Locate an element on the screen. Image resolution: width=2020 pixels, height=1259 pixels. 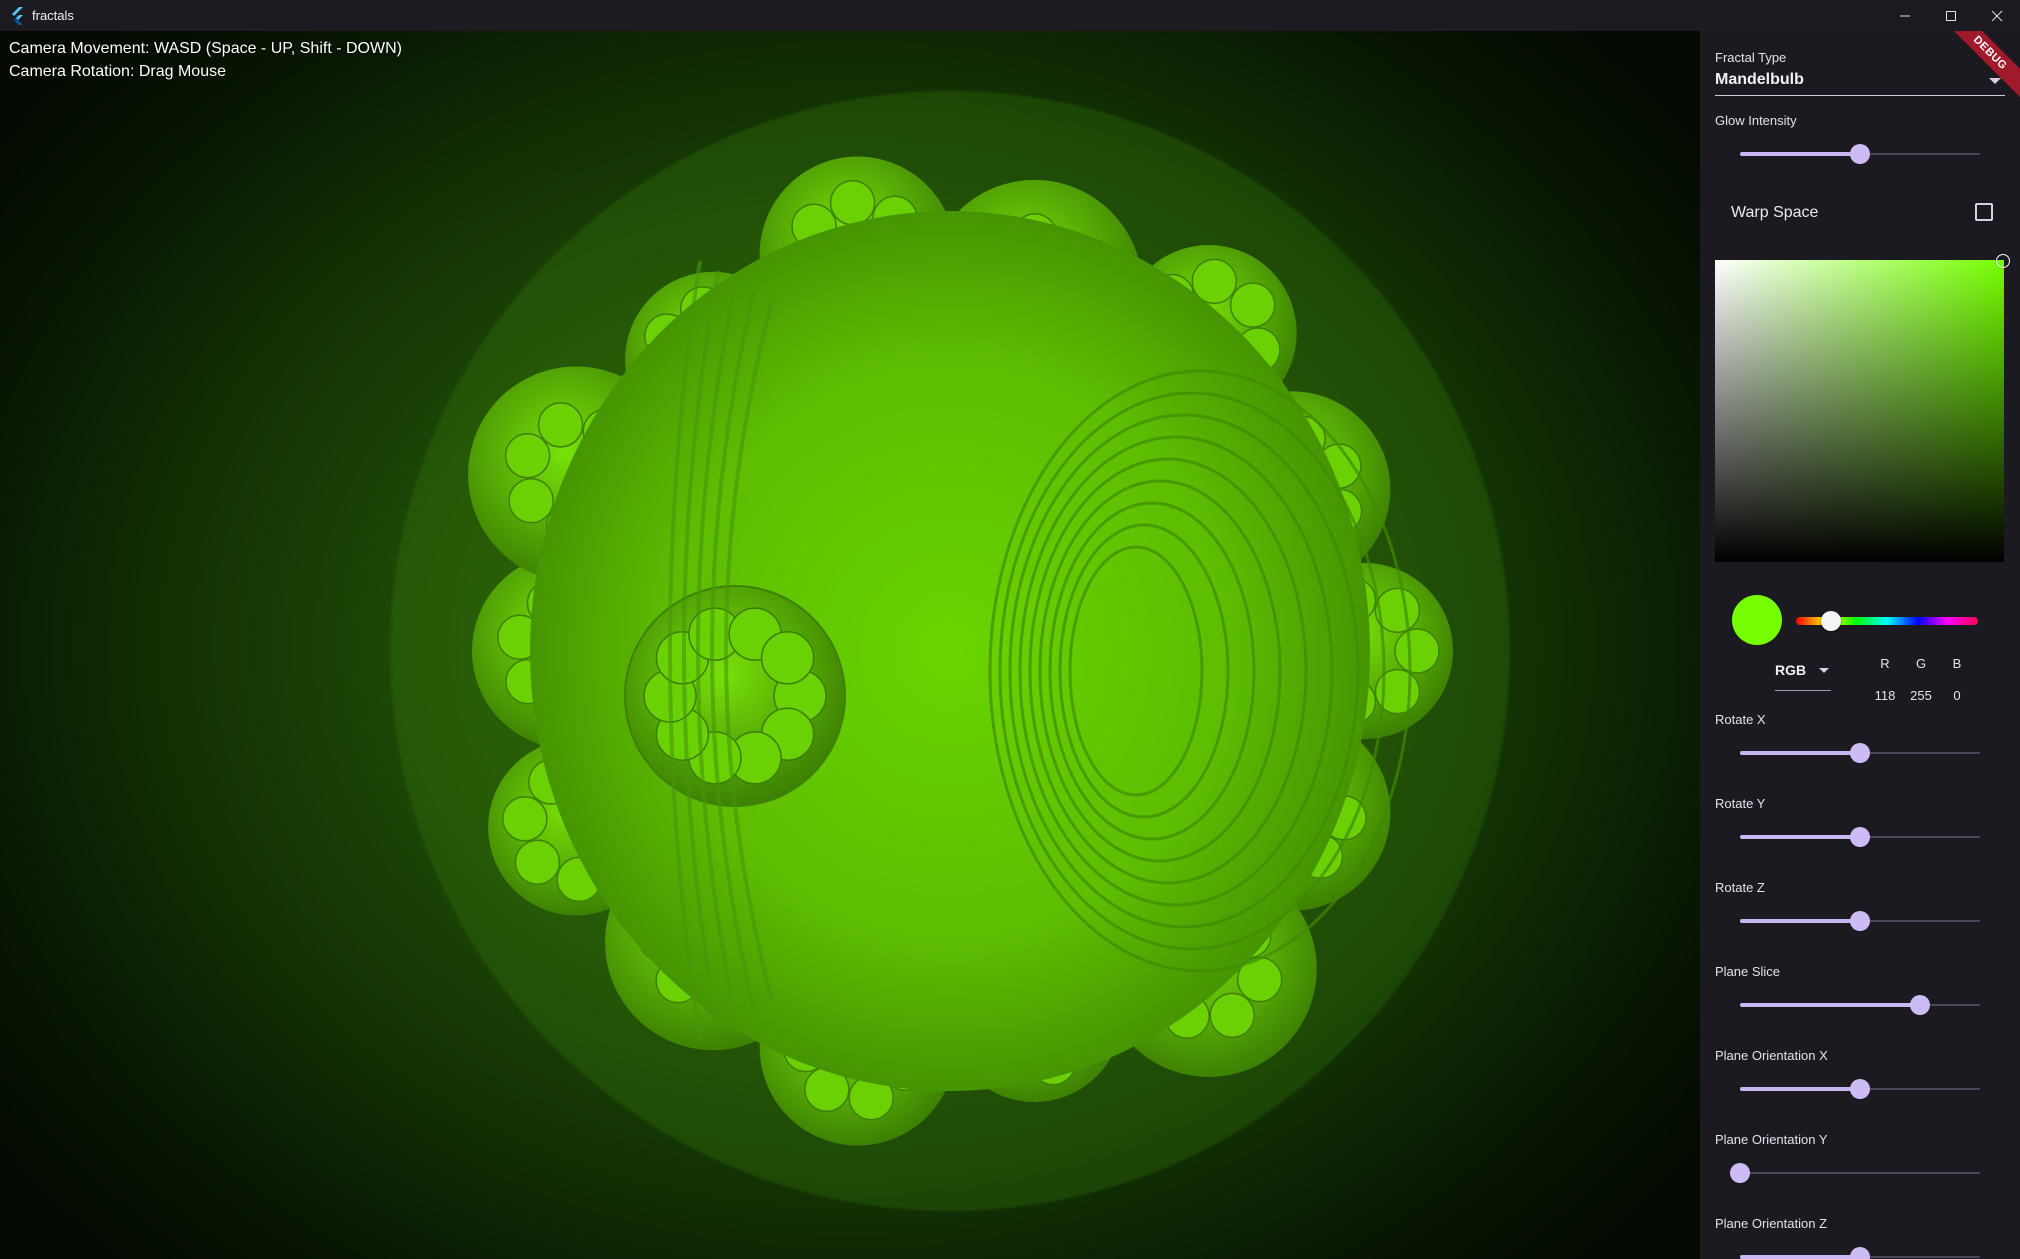
color-picker-cursor is located at coordinates (2003, 261).